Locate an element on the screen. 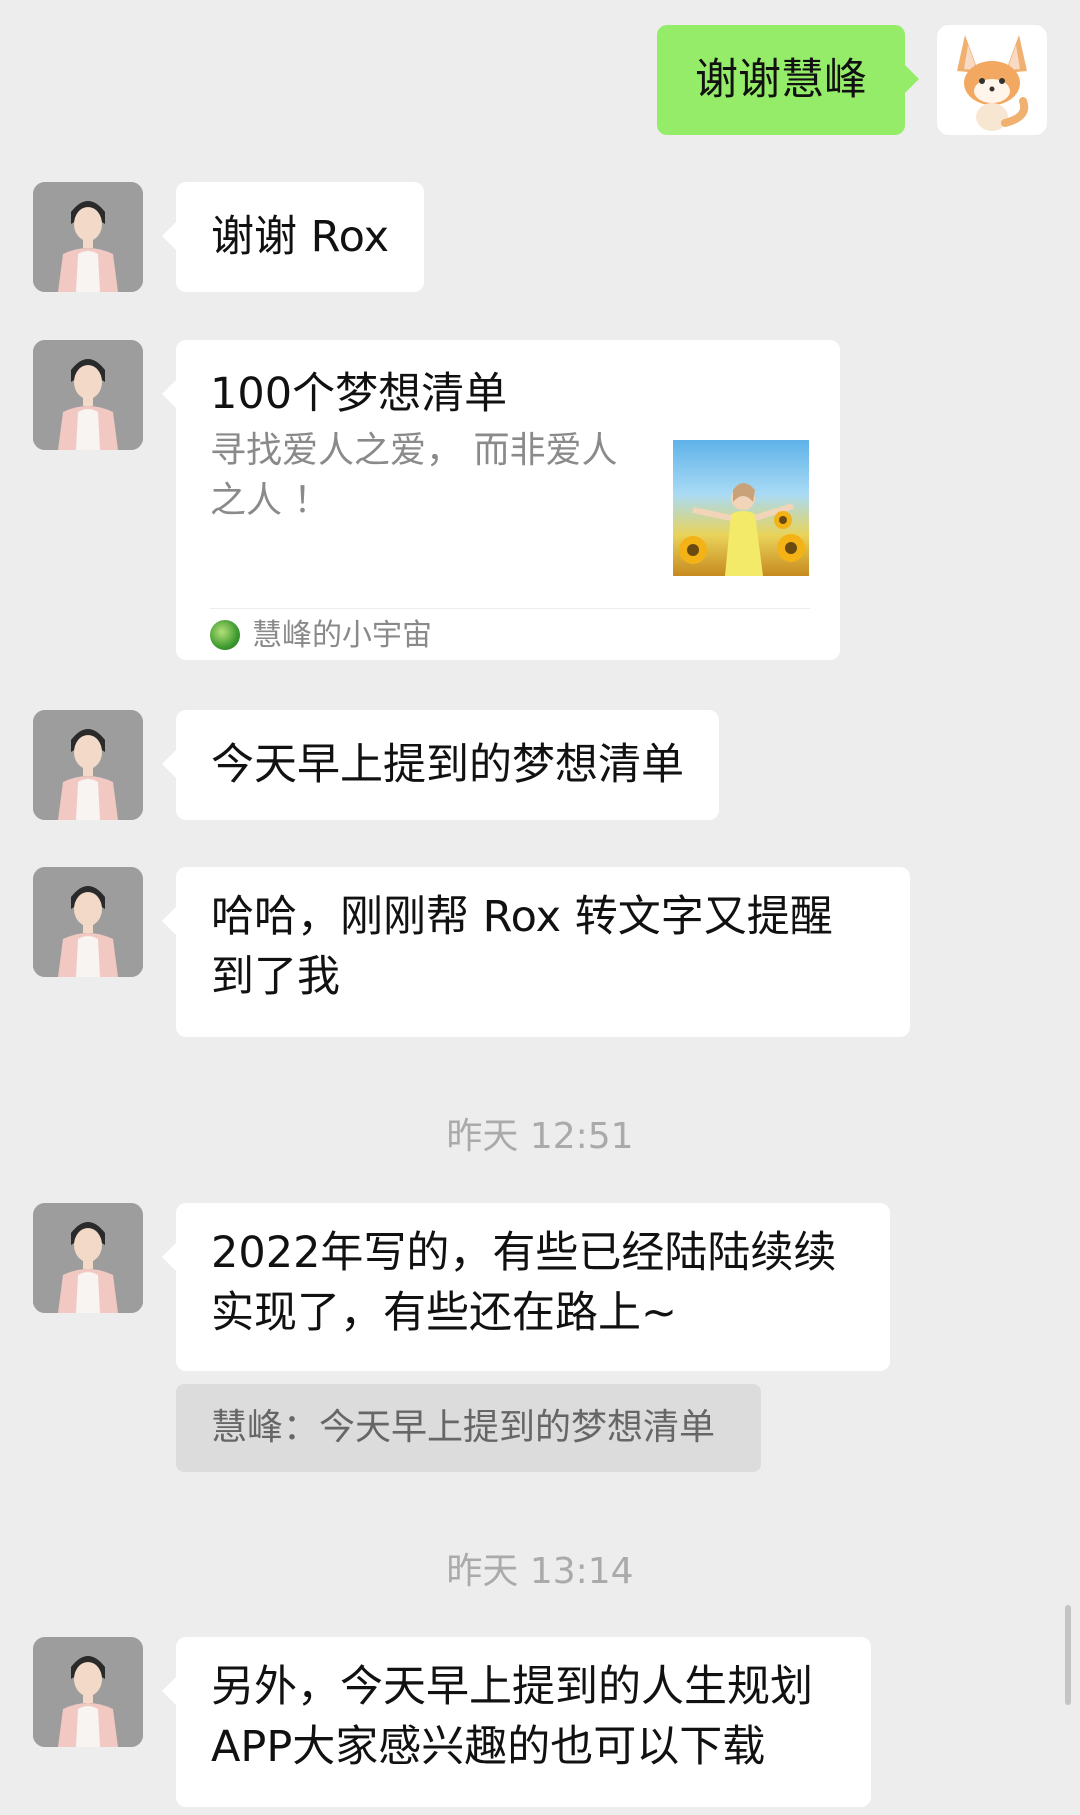  received-message-bubble: 2022年写的，有些已经陆陆续续实现了，有些还在路上~ is located at coordinates (526, 1287).